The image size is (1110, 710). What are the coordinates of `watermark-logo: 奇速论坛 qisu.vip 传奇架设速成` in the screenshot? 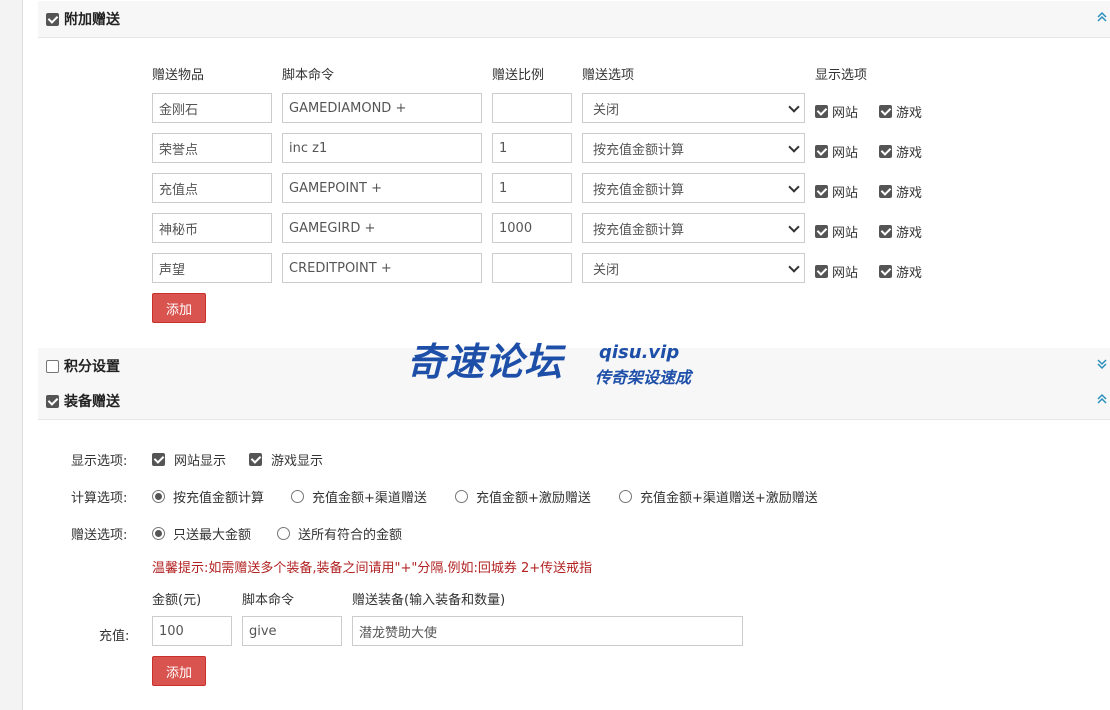 It's located at (555, 364).